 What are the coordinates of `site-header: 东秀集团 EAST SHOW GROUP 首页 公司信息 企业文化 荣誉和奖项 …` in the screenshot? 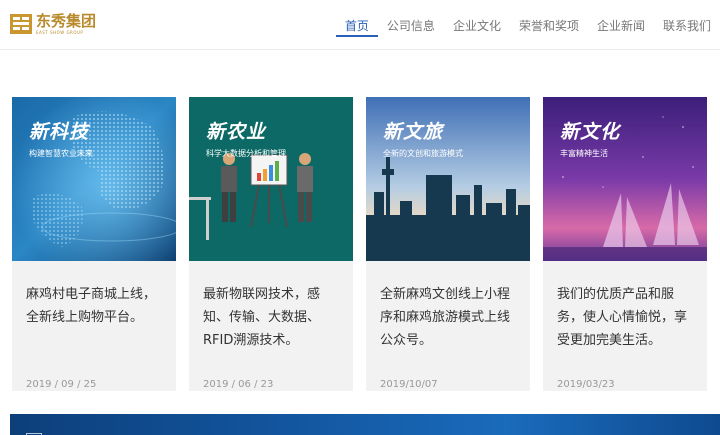 It's located at (360, 25).